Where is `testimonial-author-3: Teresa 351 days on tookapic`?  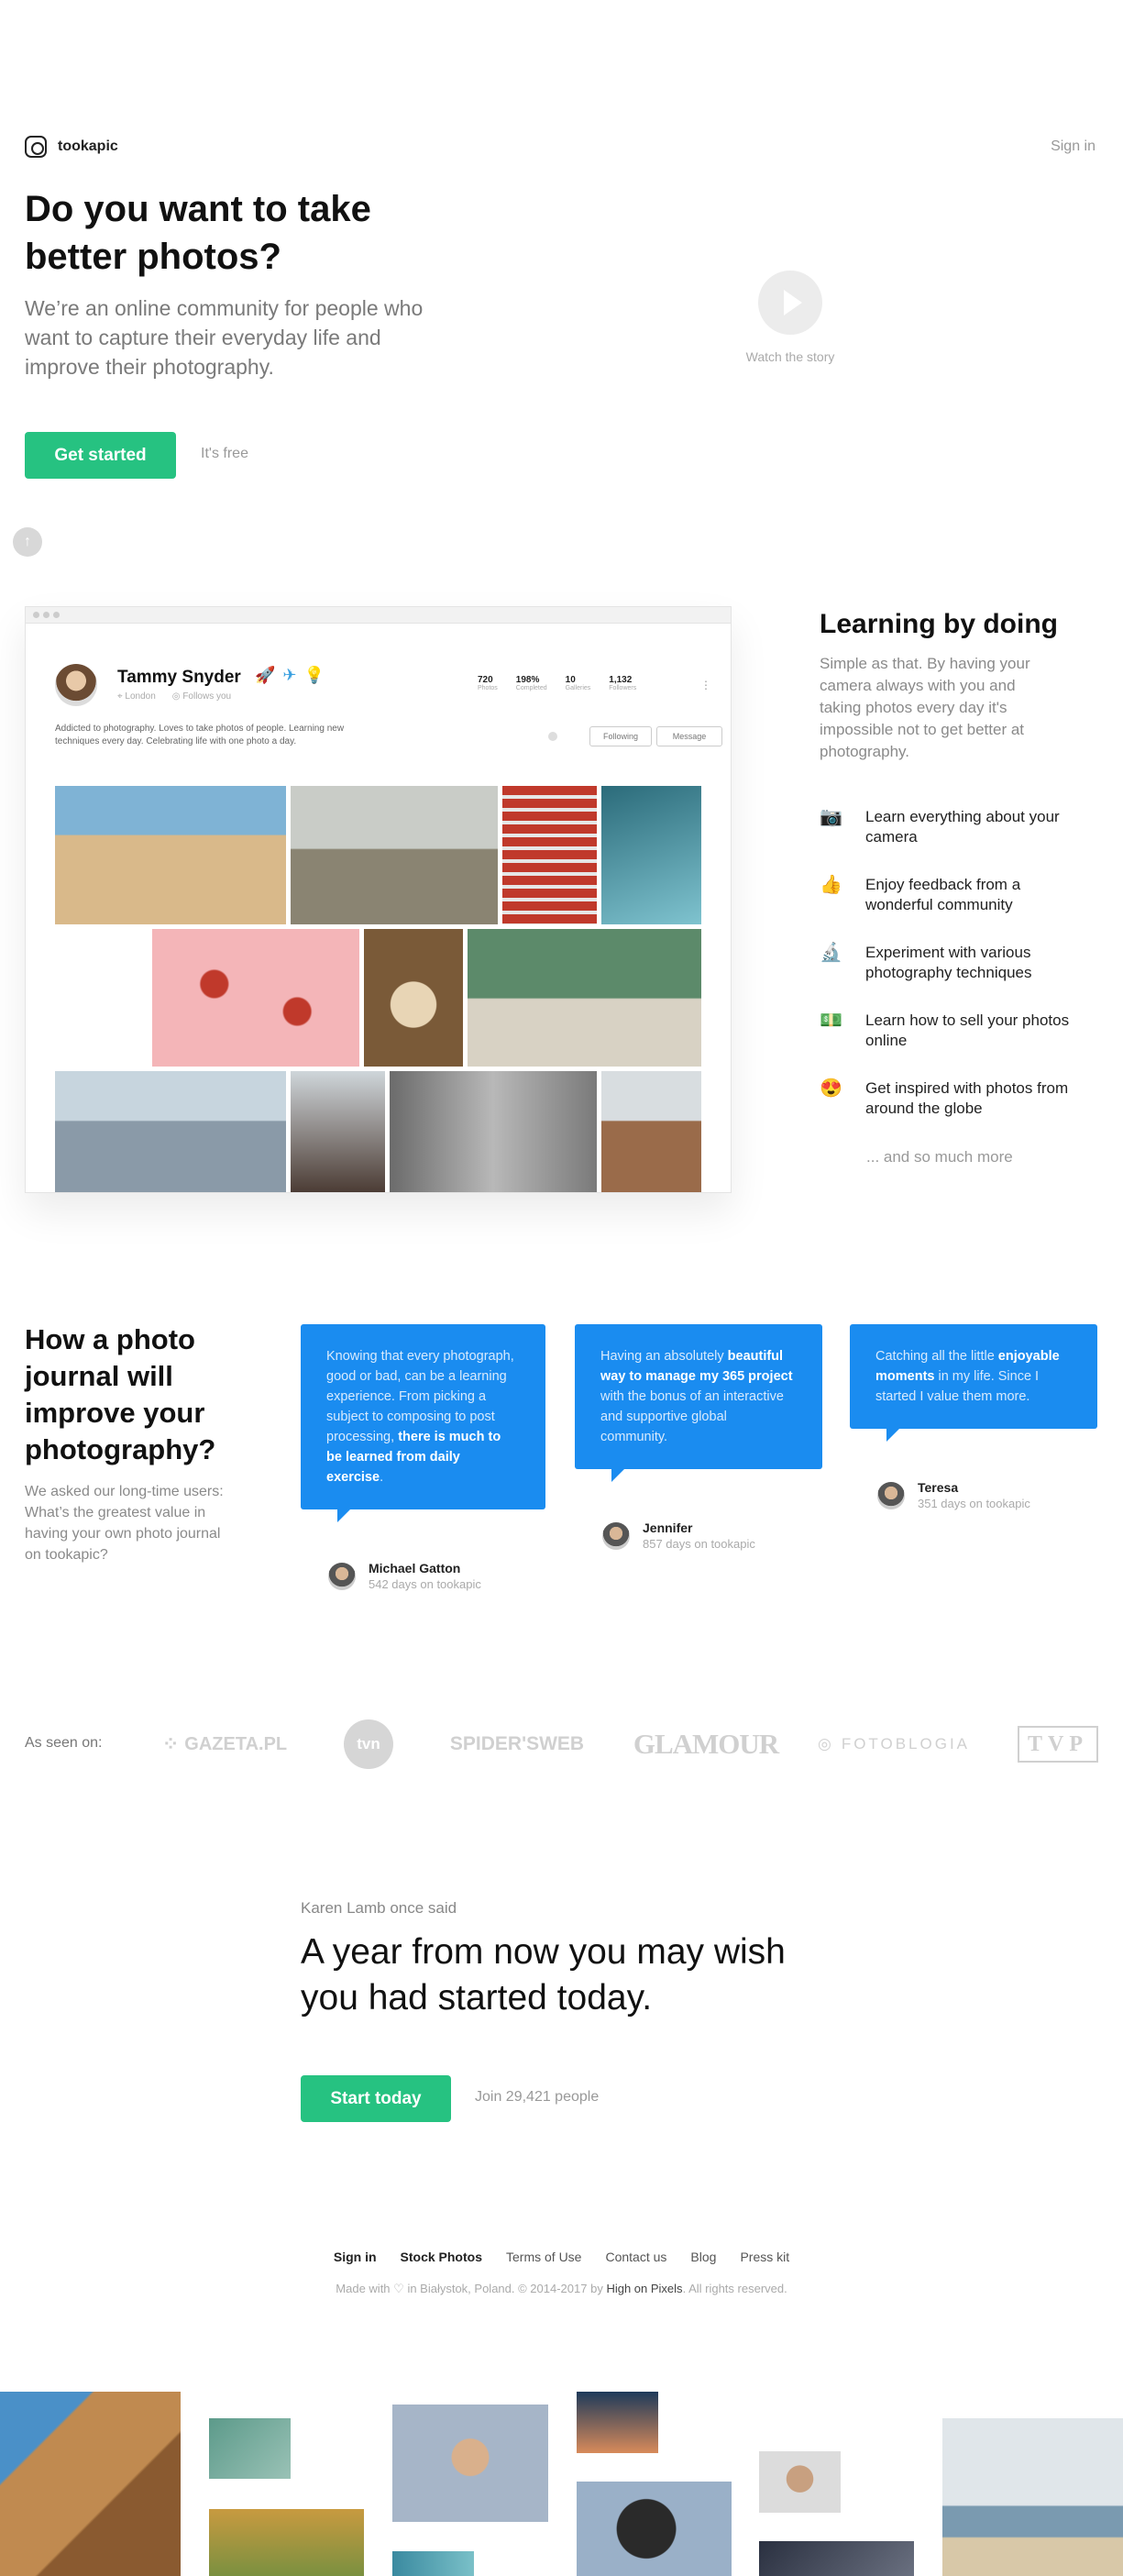 testimonial-author-3: Teresa 351 days on tookapic is located at coordinates (954, 1495).